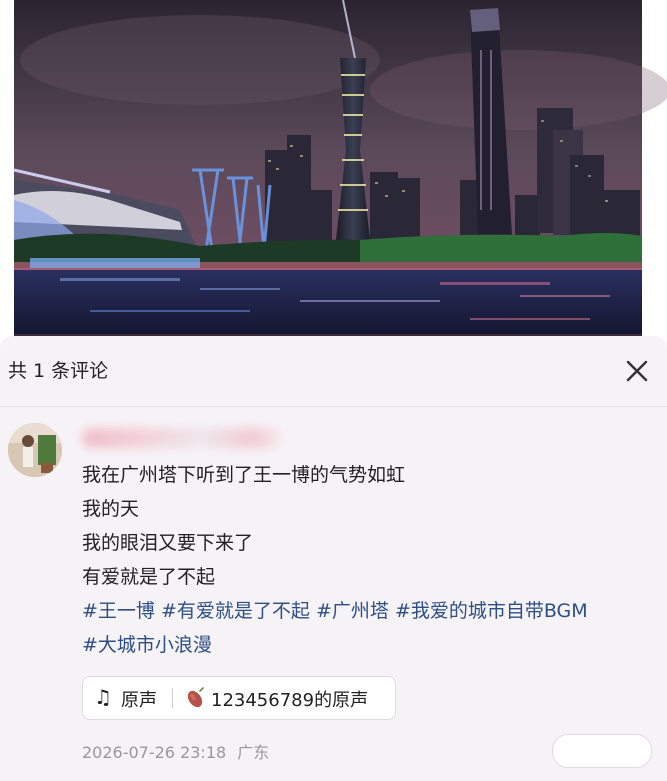 The height and width of the screenshot is (781, 667). I want to click on comments-header: 共 1 条评论, so click(333, 371).